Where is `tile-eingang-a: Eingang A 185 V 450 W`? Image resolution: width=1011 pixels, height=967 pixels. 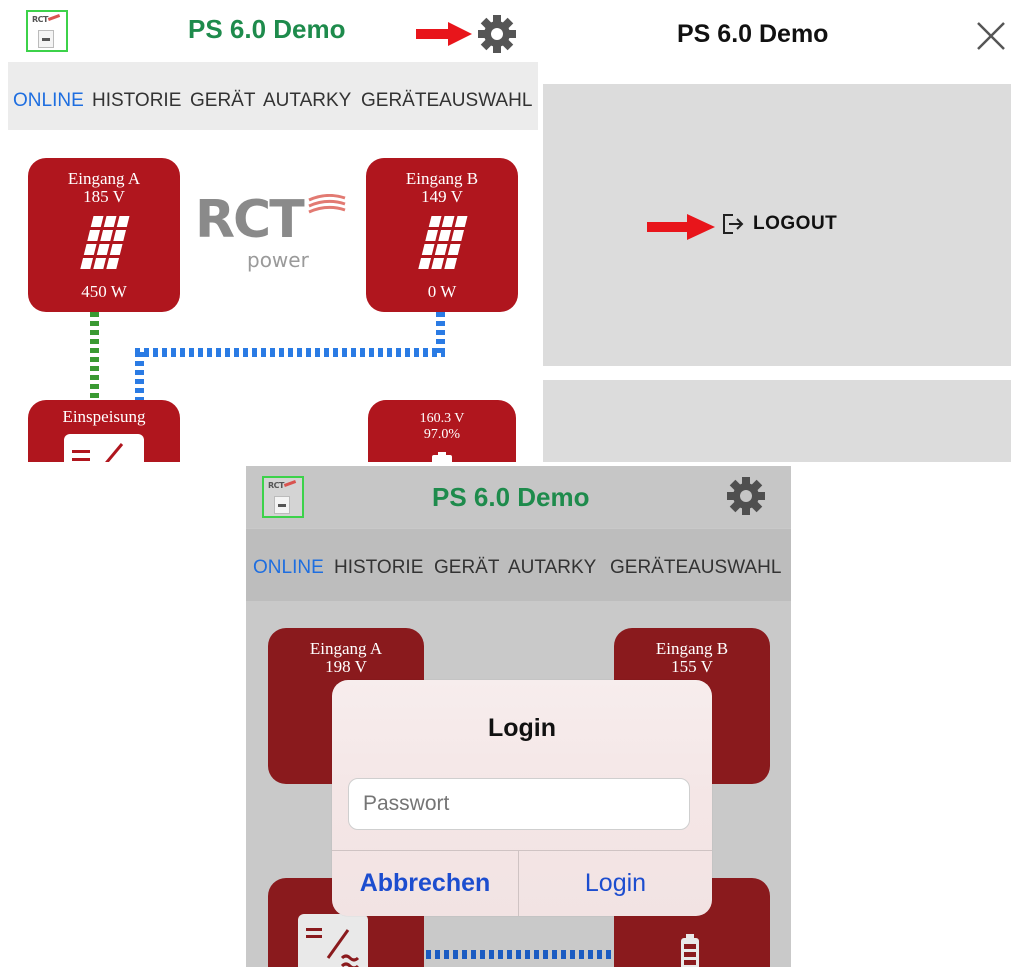
tile-eingang-a: Eingang A 185 V 450 W is located at coordinates (104, 235).